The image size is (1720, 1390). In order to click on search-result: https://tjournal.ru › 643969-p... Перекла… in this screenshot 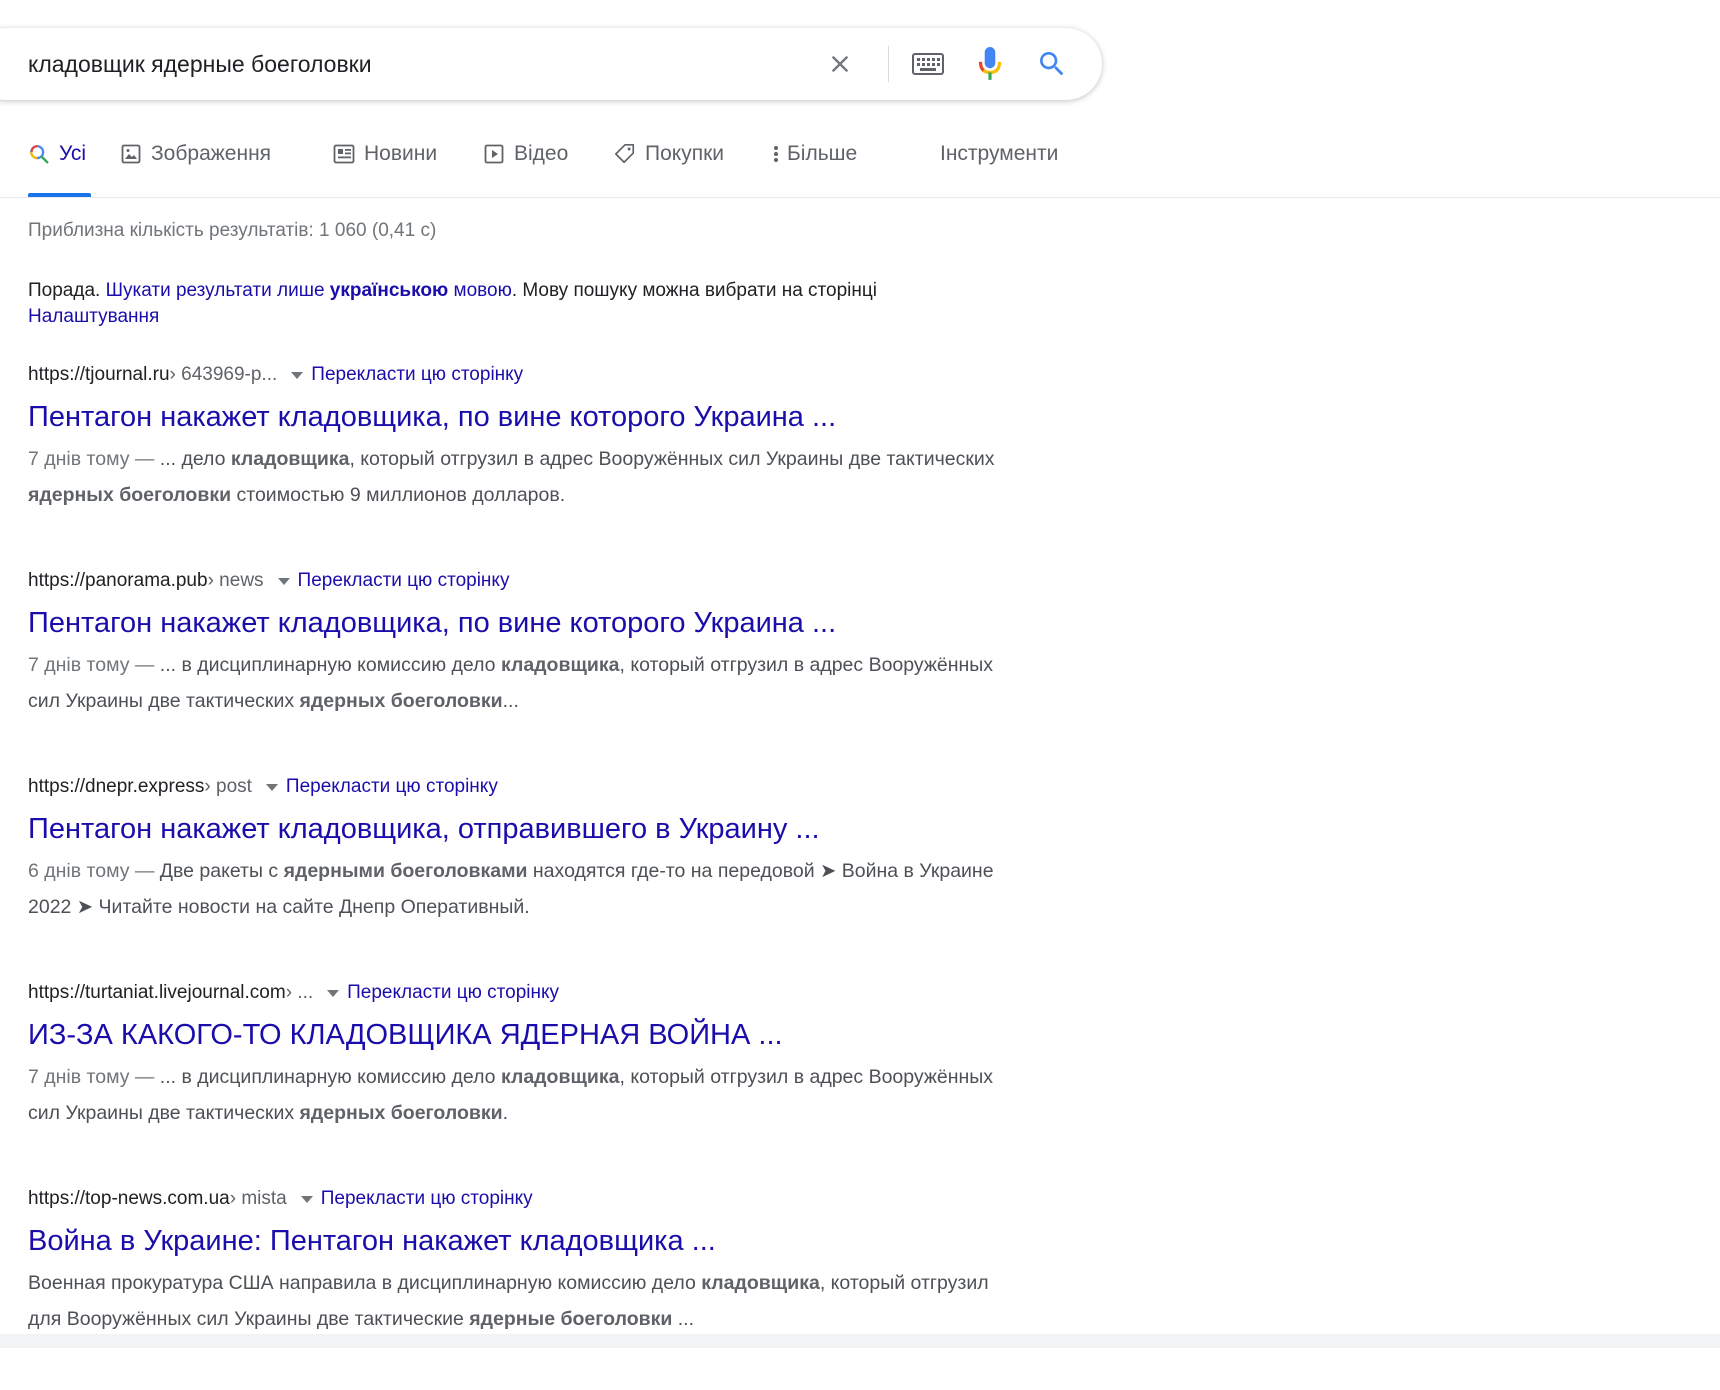, I will do `click(528, 463)`.